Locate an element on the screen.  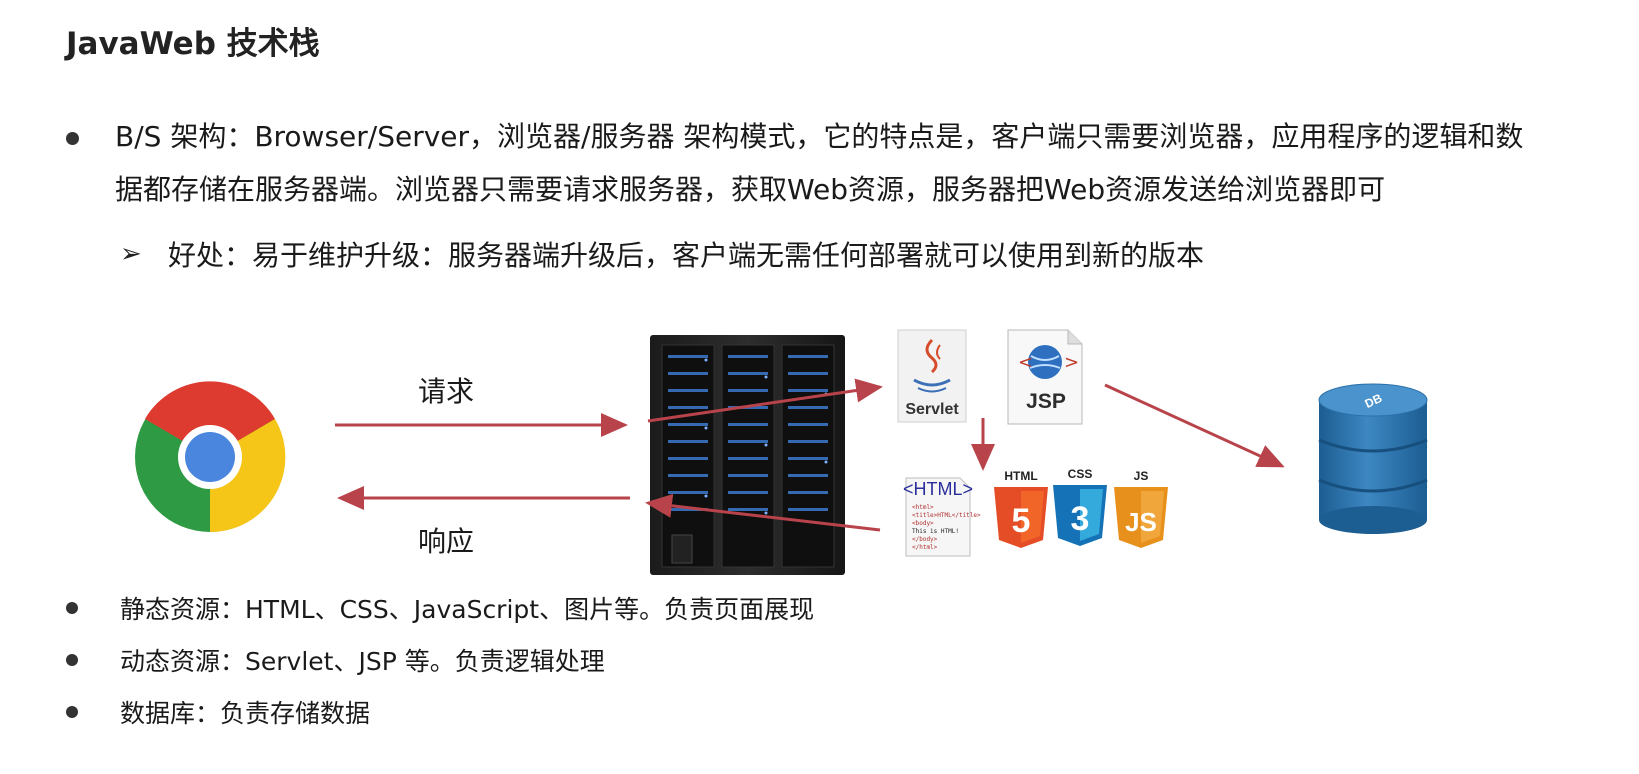
html-snippet-line: </body> is located at coordinates (925, 539).